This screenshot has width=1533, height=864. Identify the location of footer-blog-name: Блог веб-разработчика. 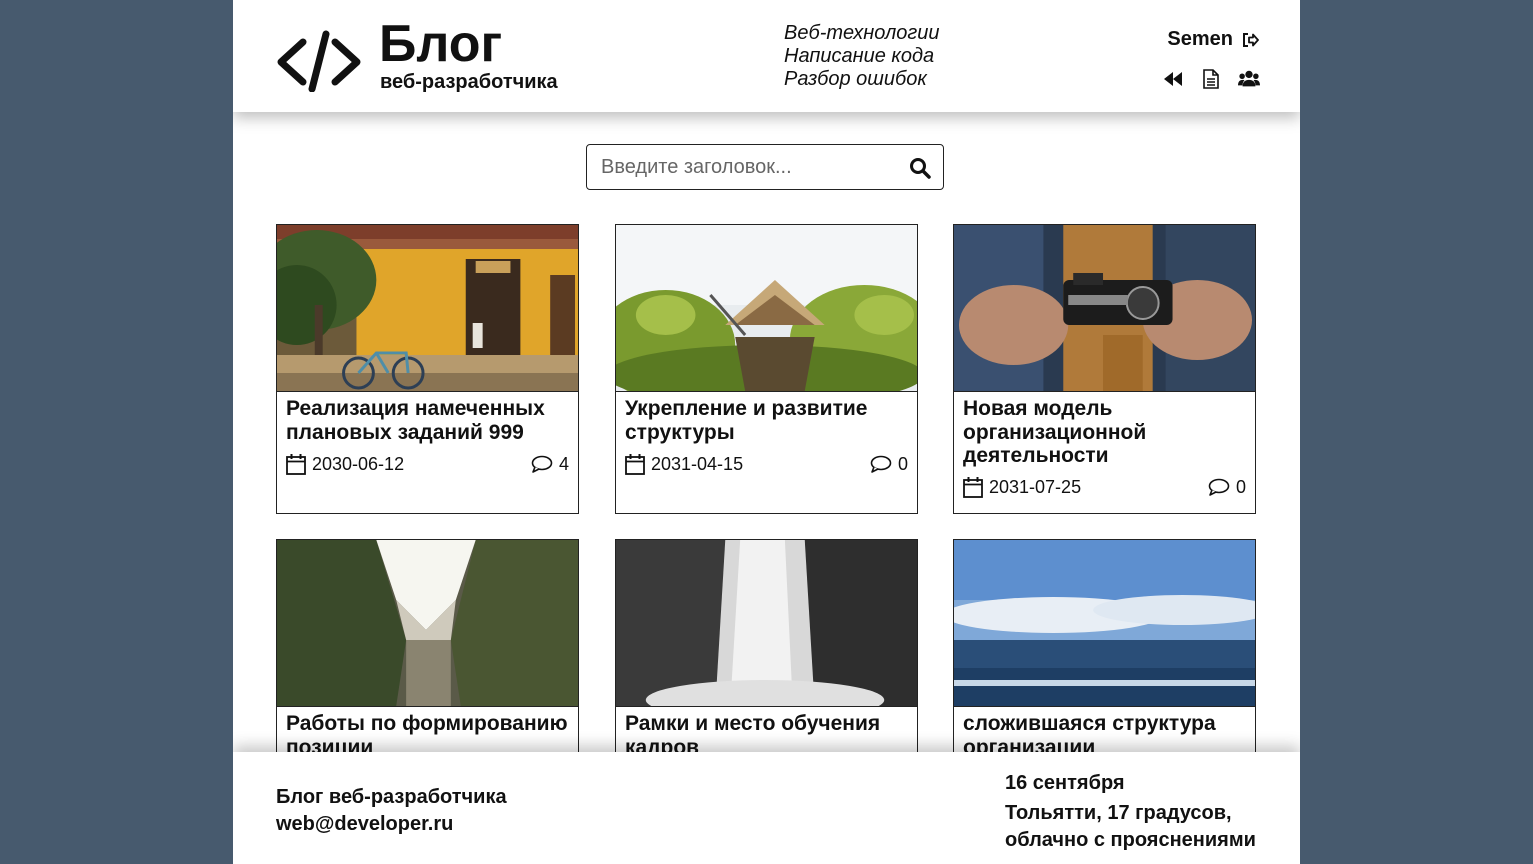
(391, 797).